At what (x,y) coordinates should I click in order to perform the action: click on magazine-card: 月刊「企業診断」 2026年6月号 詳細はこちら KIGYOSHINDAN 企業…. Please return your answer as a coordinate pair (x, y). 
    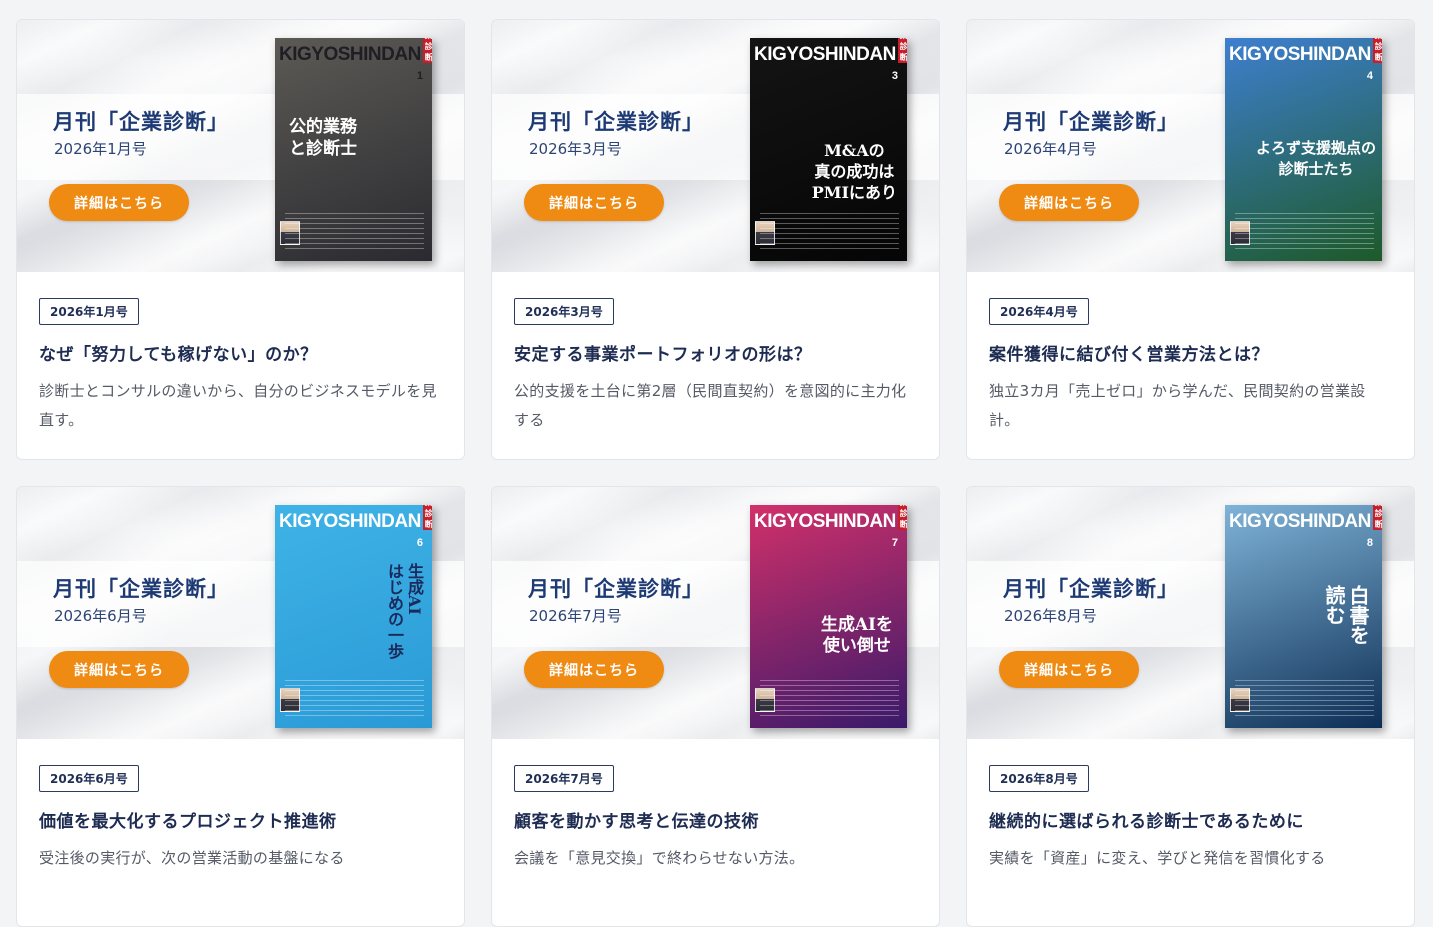
    Looking at the image, I should click on (240, 706).